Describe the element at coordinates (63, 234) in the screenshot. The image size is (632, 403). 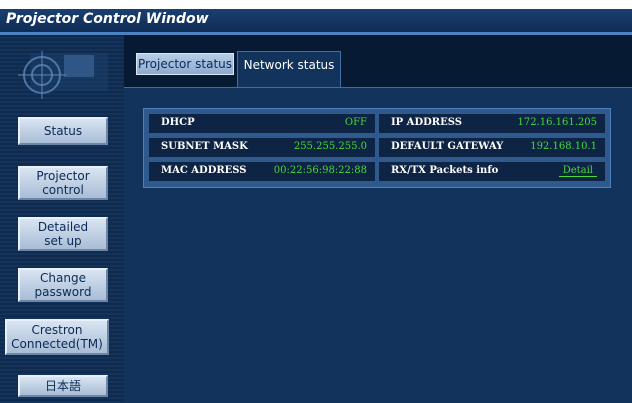
I see `detailed-setup-button: Detailed set up` at that location.